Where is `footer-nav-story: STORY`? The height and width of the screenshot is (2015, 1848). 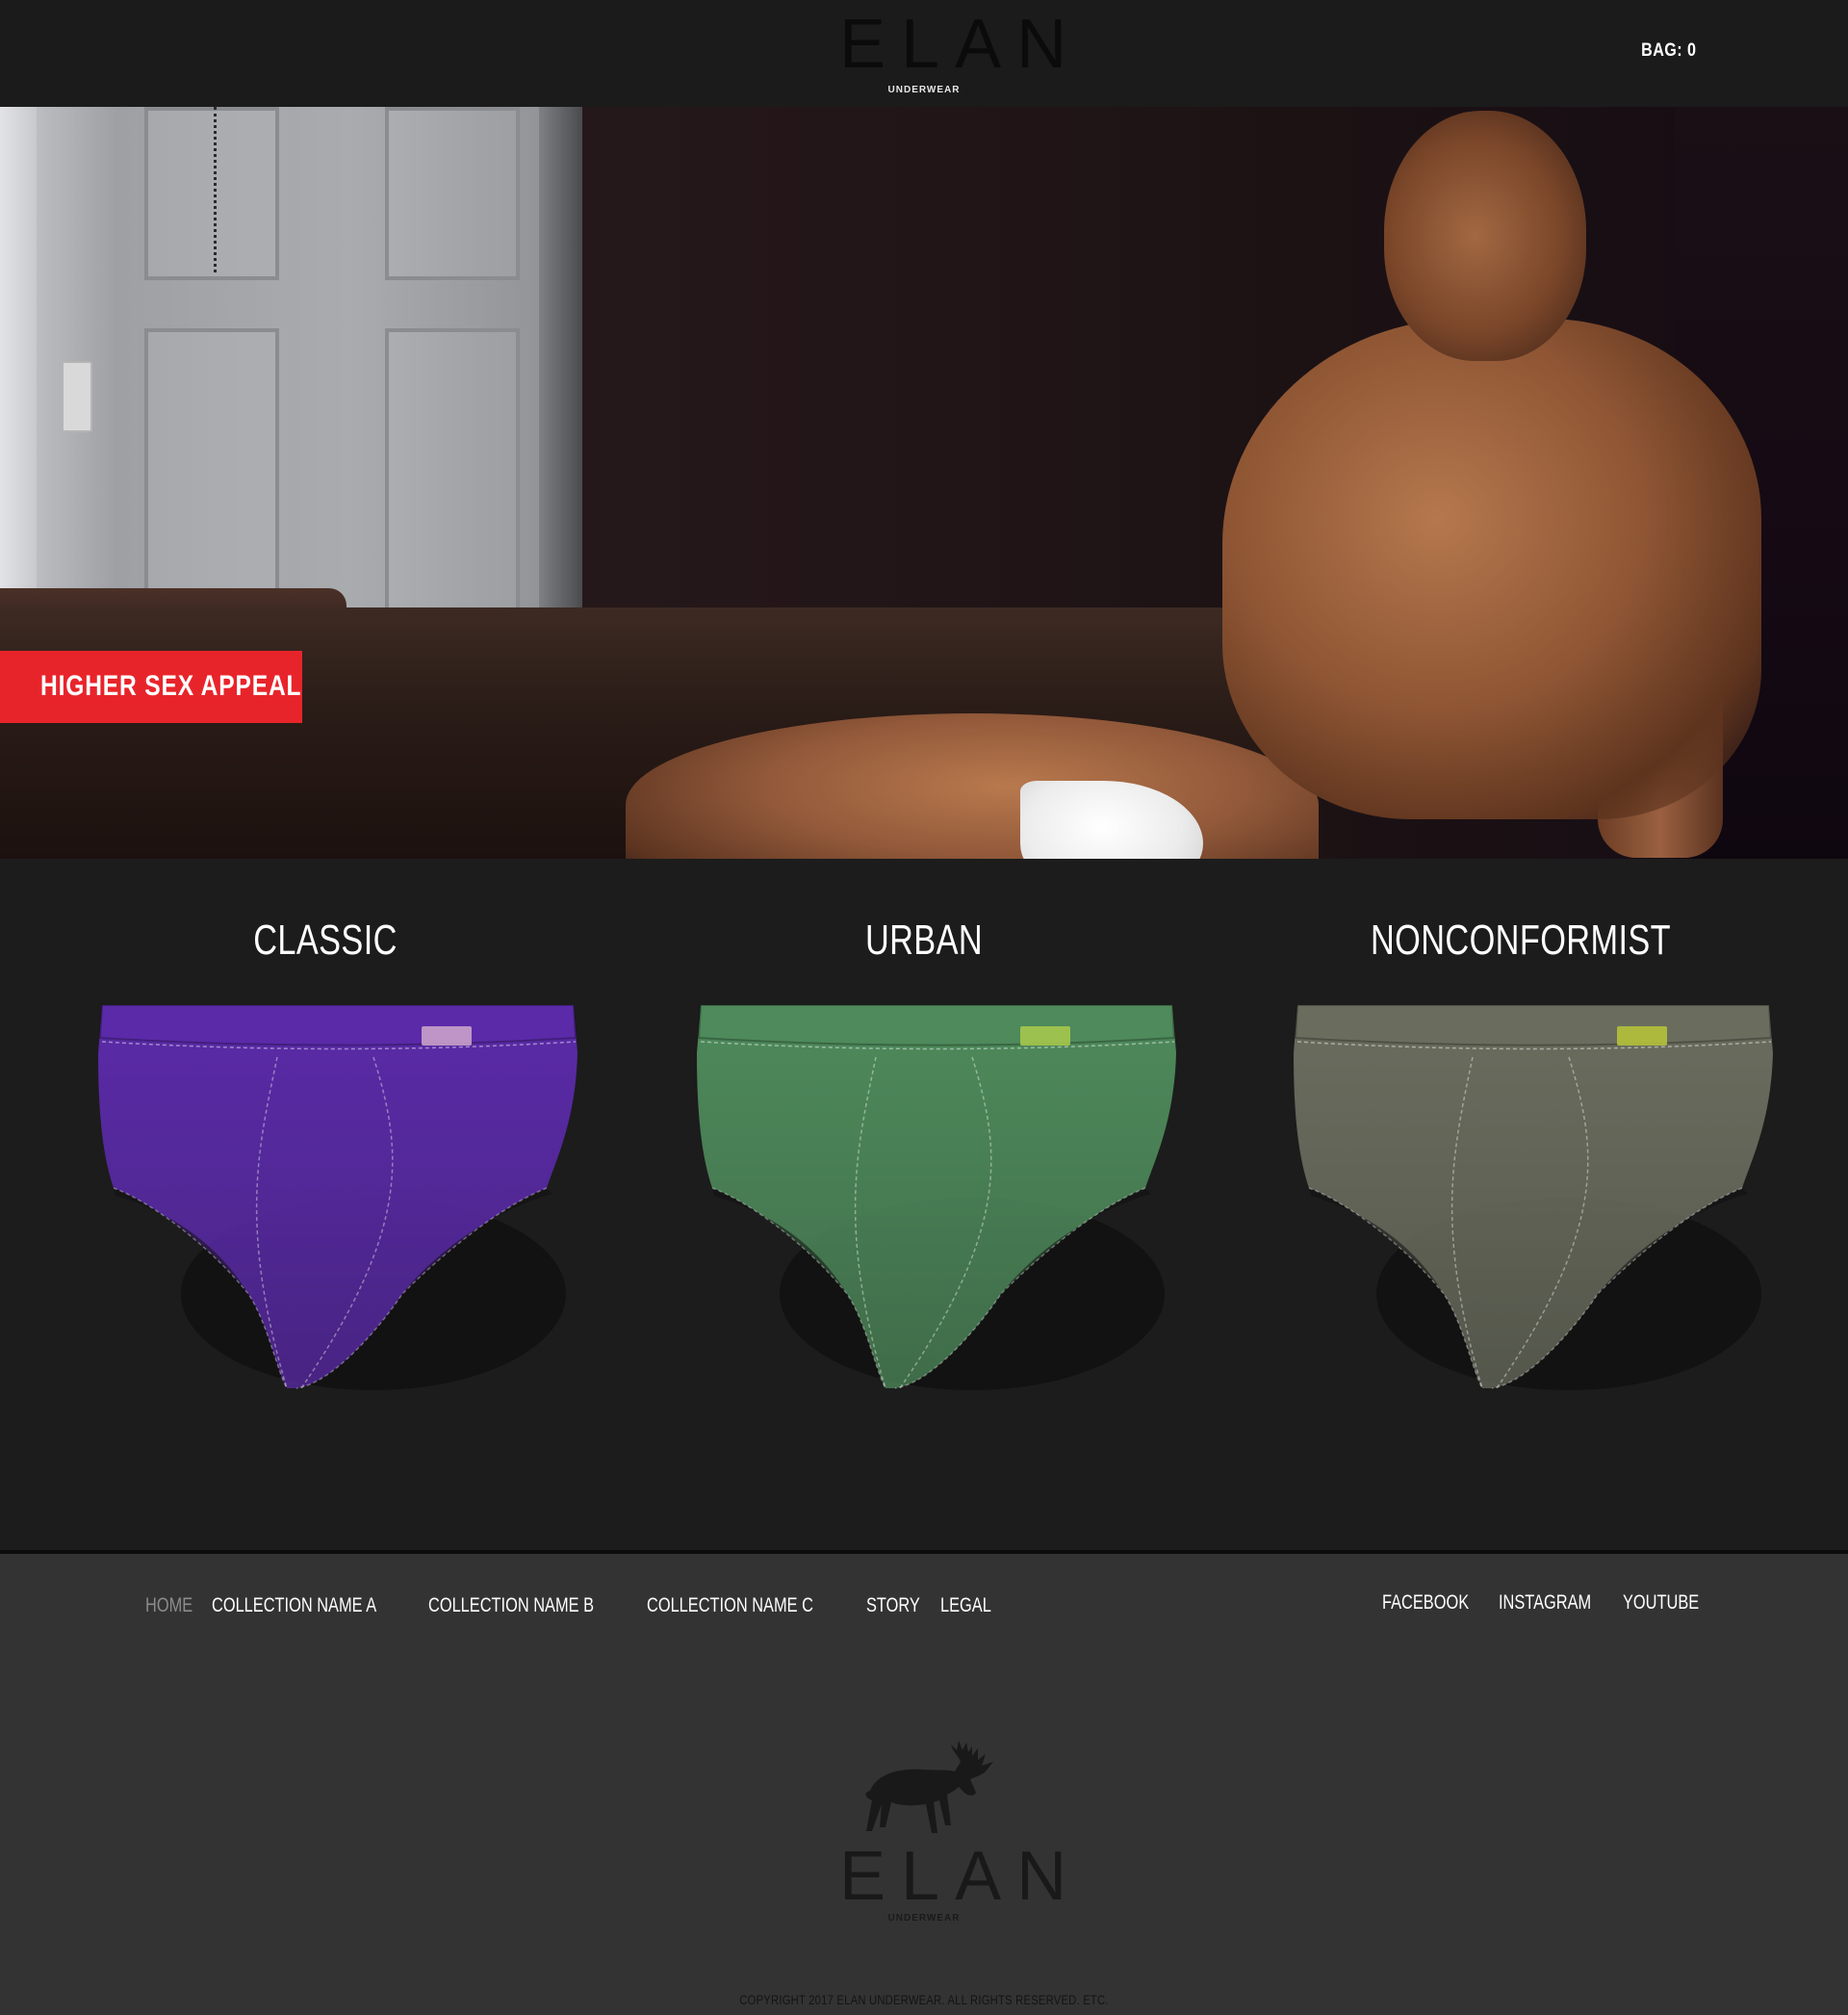 footer-nav-story: STORY is located at coordinates (893, 1606).